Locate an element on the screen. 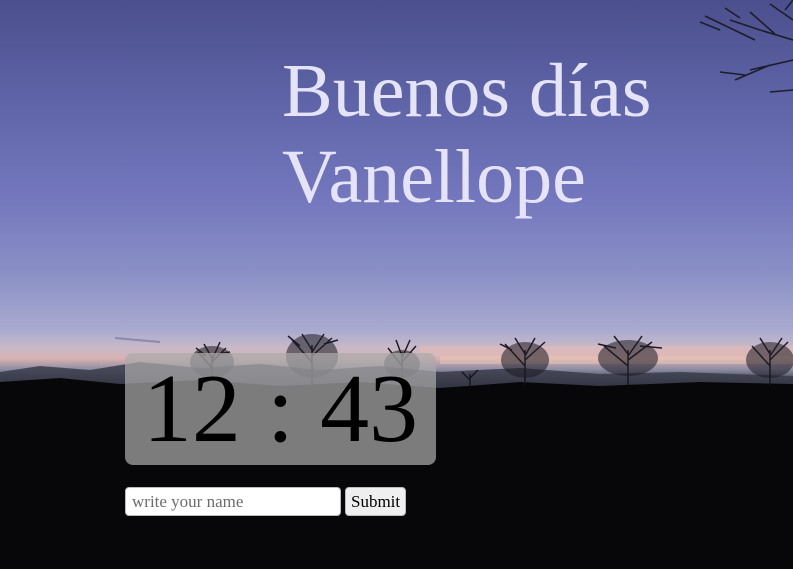 The height and width of the screenshot is (569, 793). name-input is located at coordinates (233, 501).